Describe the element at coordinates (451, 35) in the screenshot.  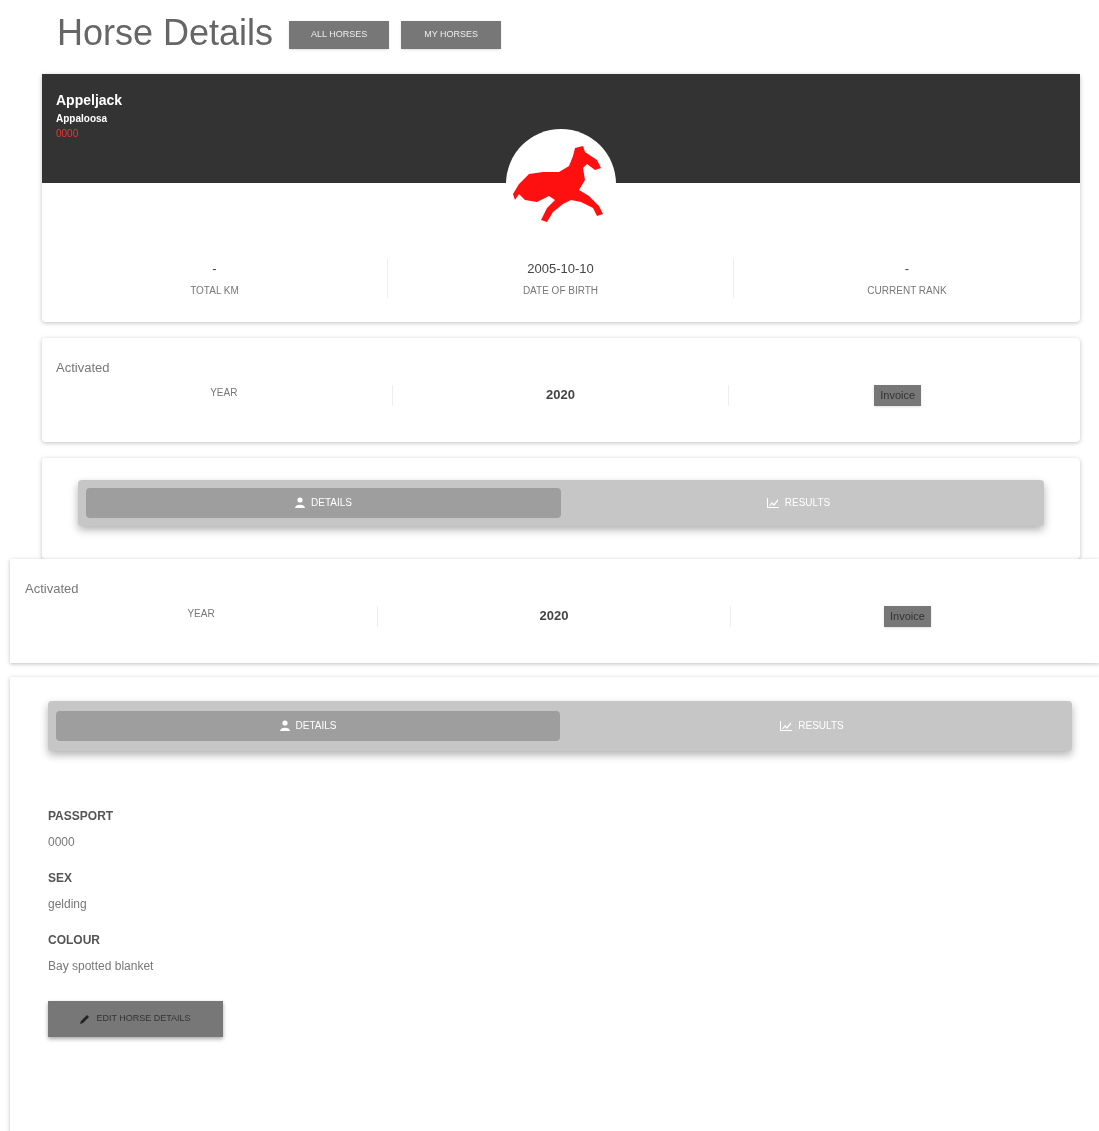
I see `nav-button: MY HORSES` at that location.